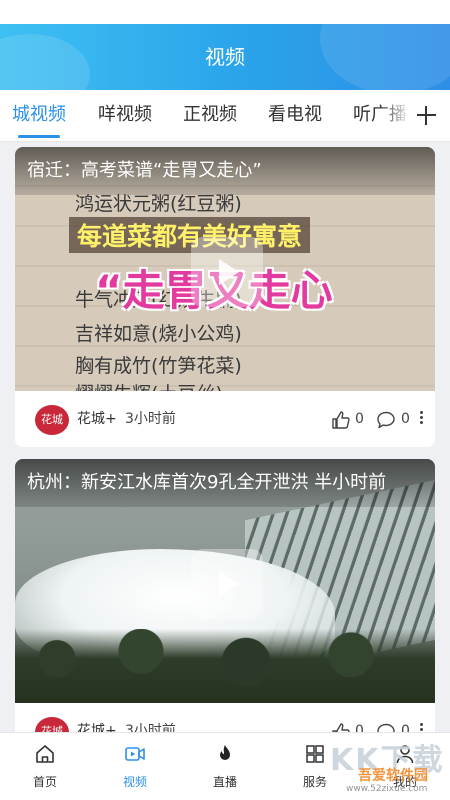 The image size is (450, 800). I want to click on publish-time: 3小时前, so click(150, 419).